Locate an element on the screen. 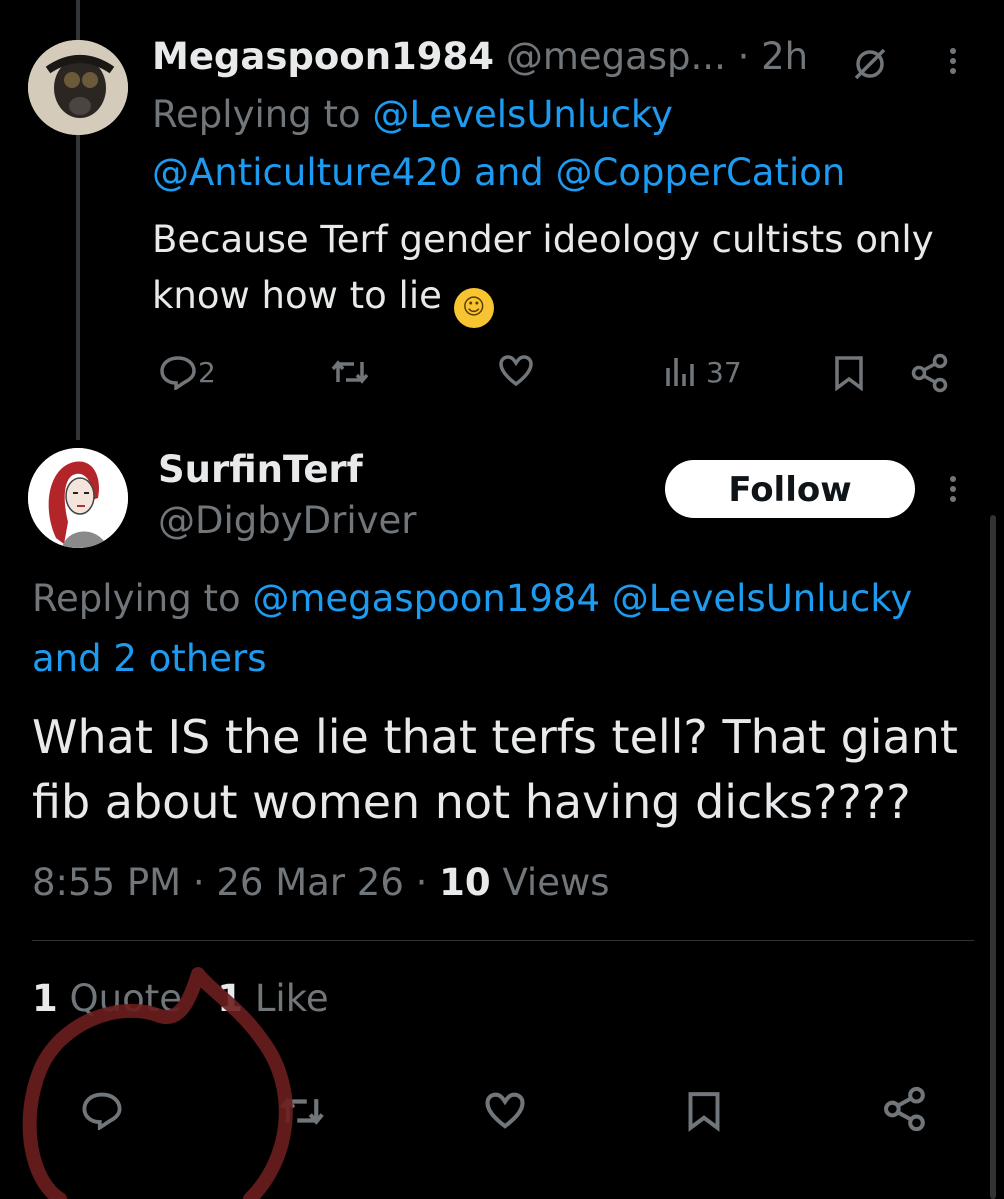  tweet2-replying-line-2: and 2 others is located at coordinates (149, 659).